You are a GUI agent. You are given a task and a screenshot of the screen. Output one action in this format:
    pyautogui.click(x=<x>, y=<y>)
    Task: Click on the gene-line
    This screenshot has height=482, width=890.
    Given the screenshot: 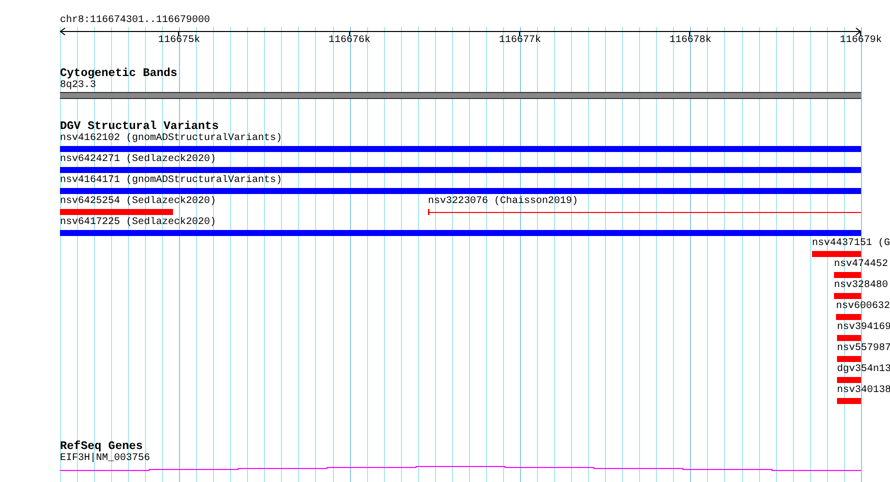 What is the action you would take?
    pyautogui.click(x=461, y=468)
    